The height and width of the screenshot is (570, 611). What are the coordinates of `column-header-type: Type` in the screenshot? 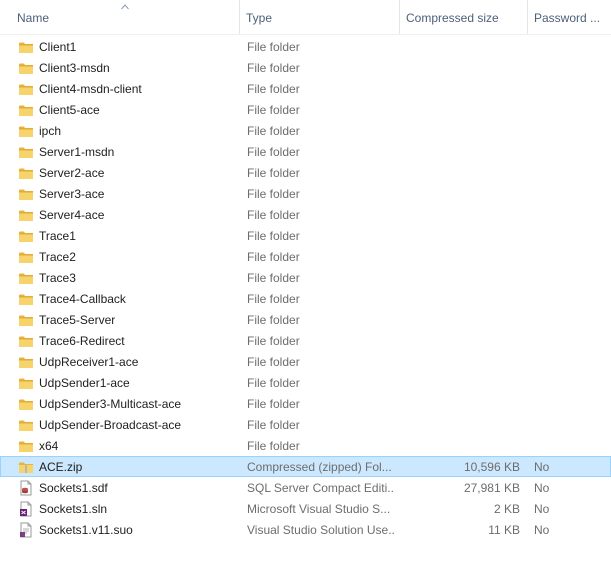 It's located at (319, 17).